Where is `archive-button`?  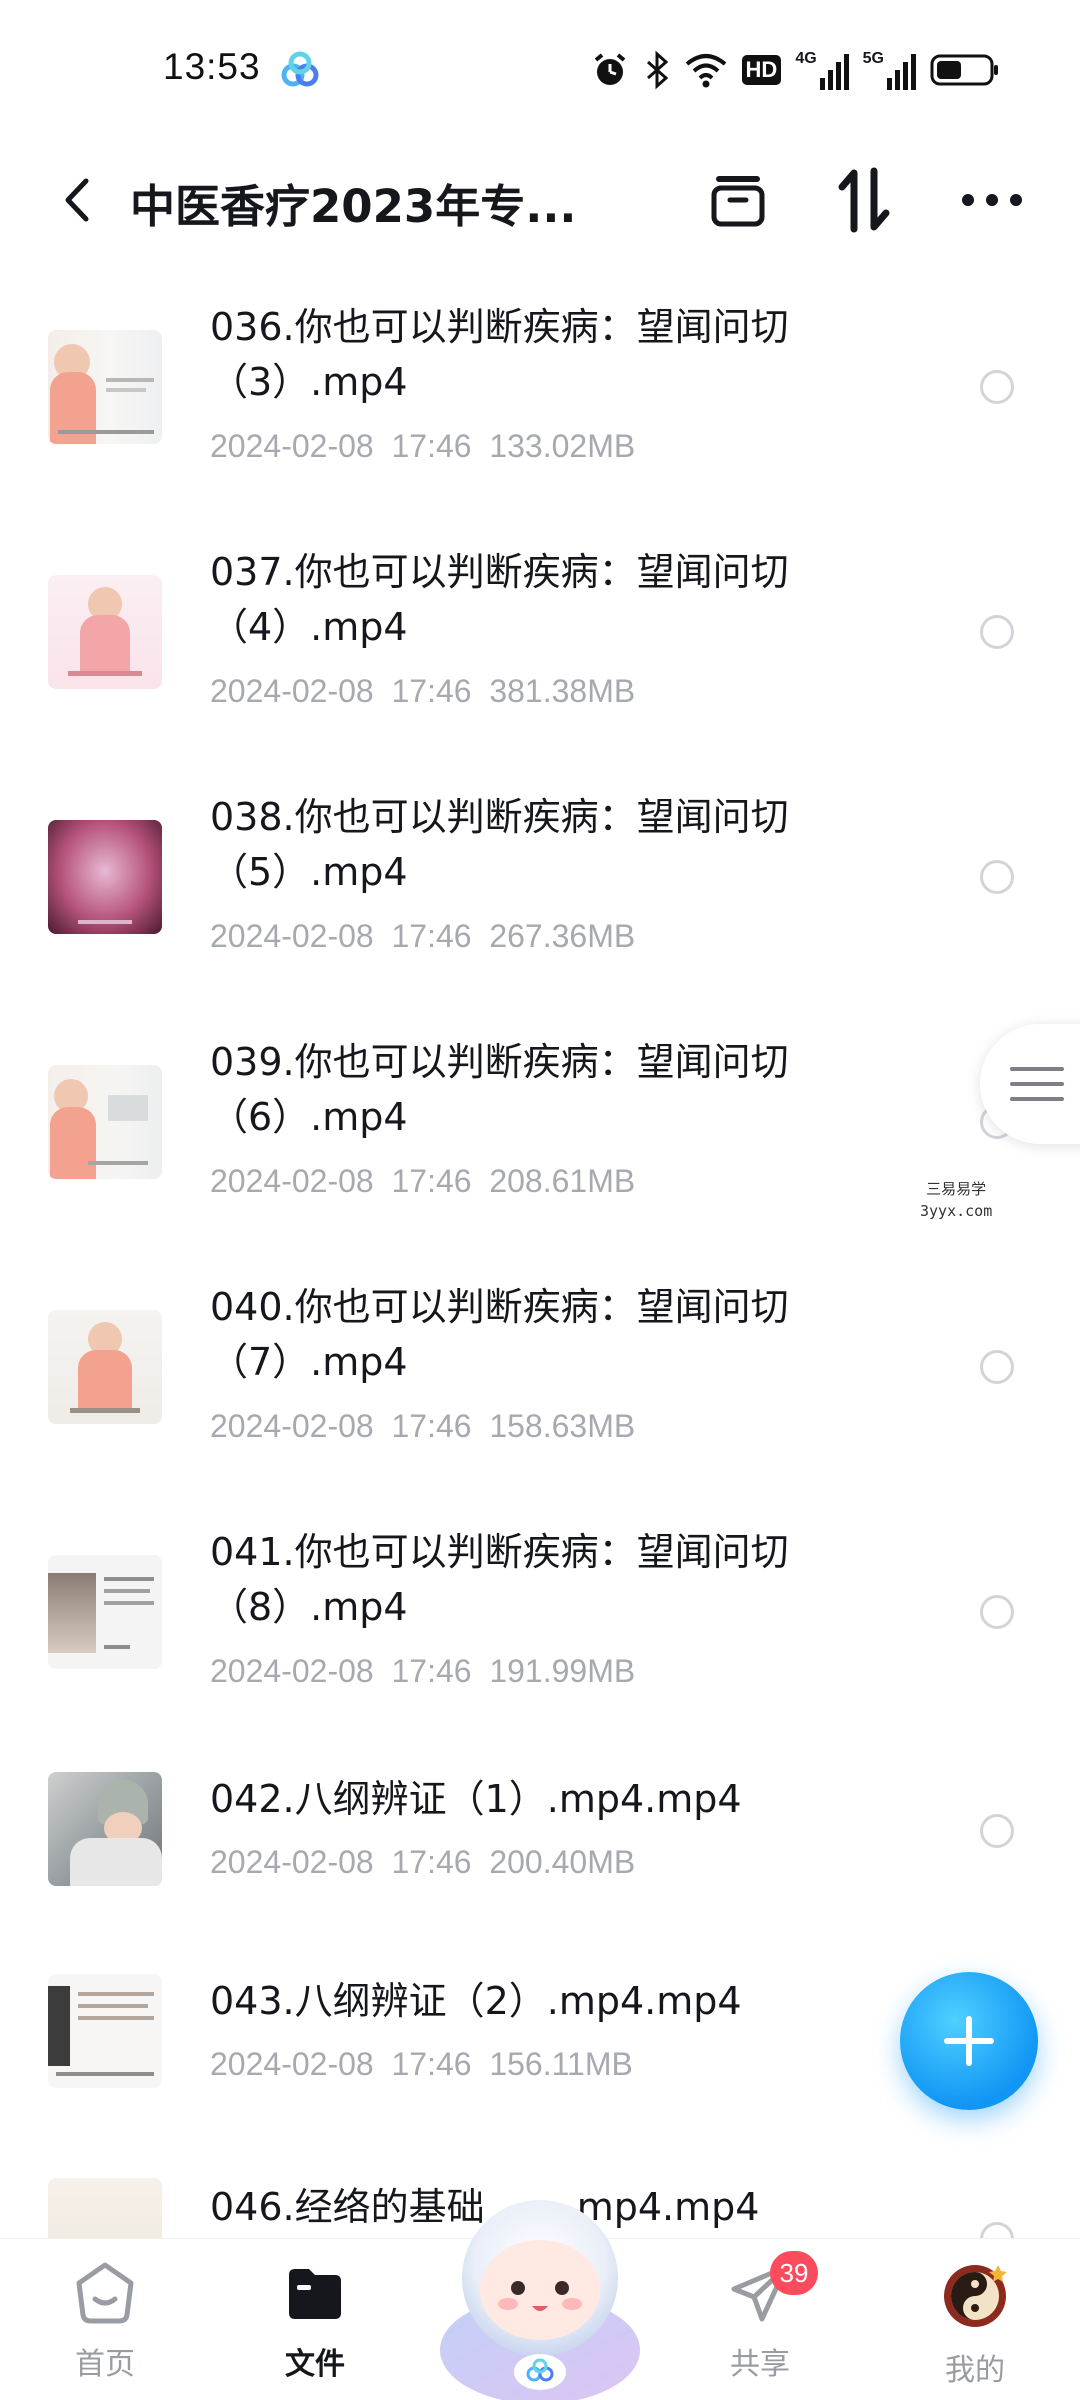 archive-button is located at coordinates (738, 200).